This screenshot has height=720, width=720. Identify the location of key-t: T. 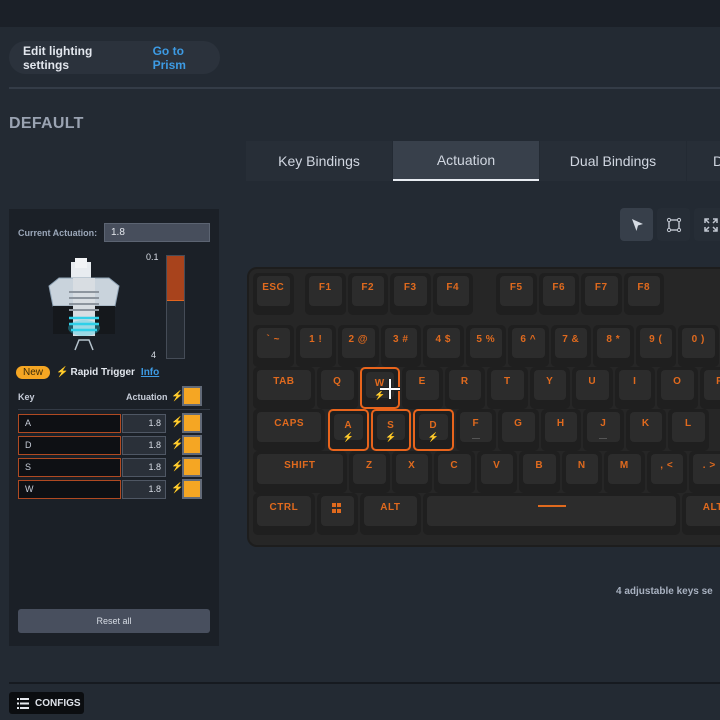
(507, 388).